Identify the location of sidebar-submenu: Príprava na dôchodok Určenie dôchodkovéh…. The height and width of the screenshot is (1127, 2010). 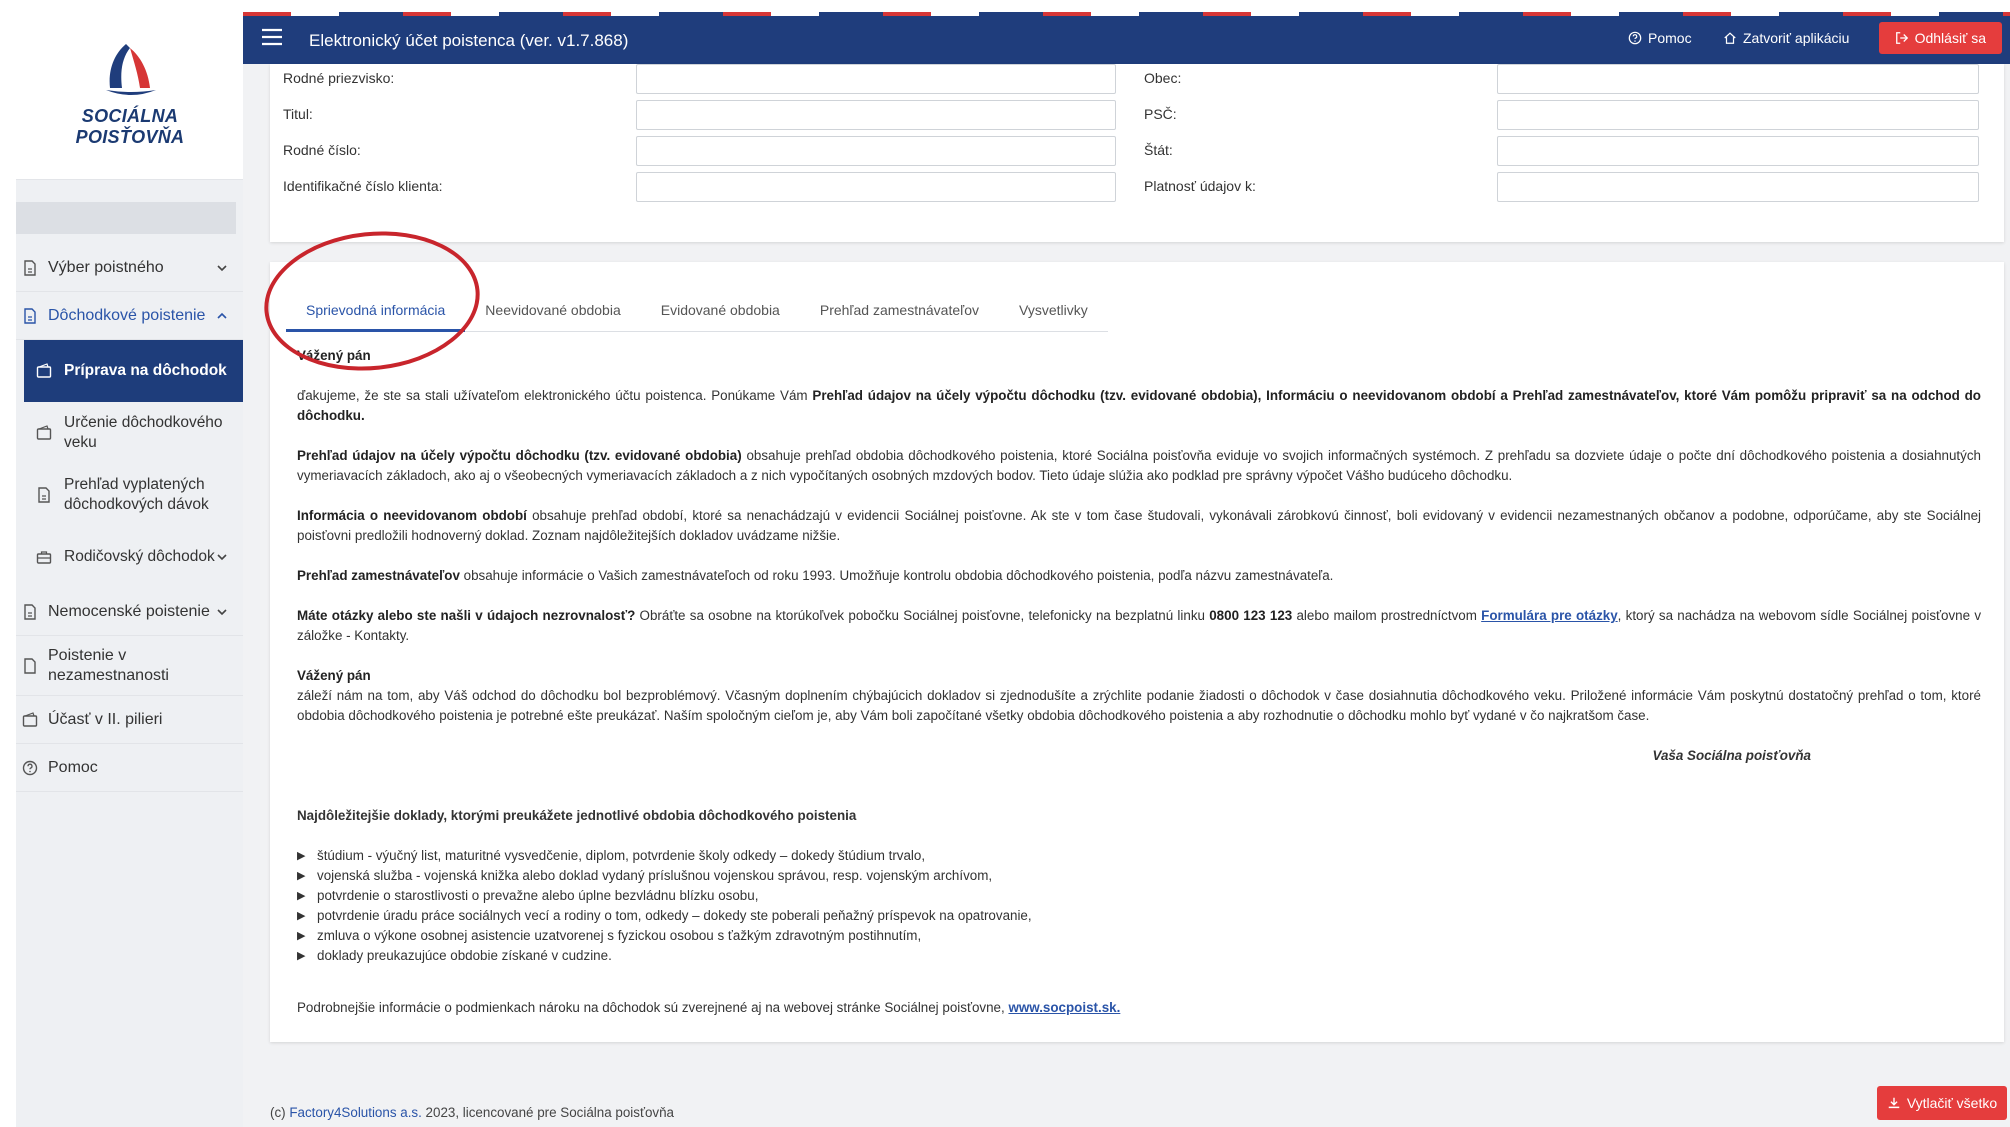
(129, 464).